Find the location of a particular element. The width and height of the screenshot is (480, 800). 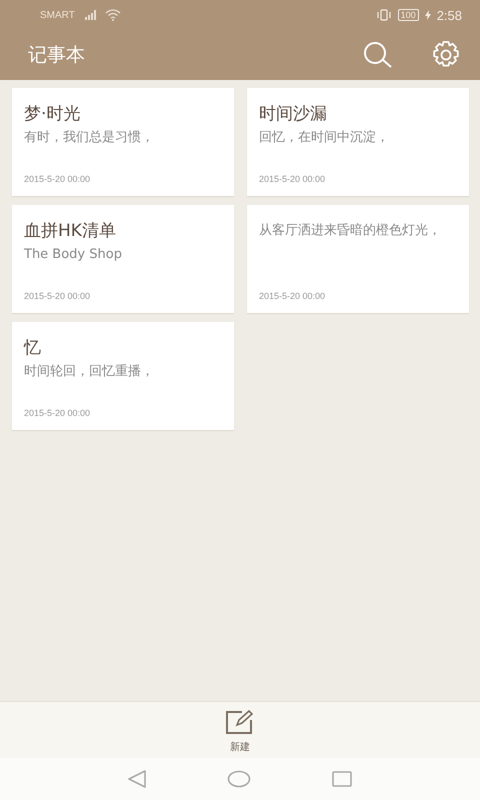

note-card: 梦·时光 有时，我们总是习惯， 2015-5-20 00:00 is located at coordinates (123, 142).